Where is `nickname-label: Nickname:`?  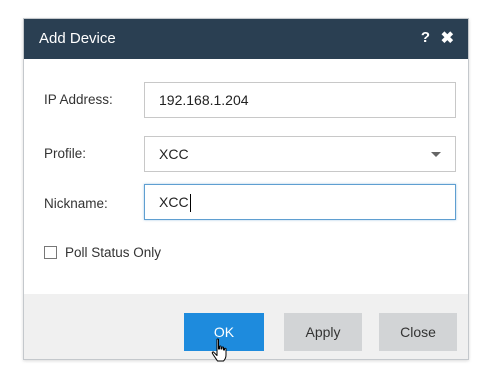 nickname-label: Nickname: is located at coordinates (76, 203).